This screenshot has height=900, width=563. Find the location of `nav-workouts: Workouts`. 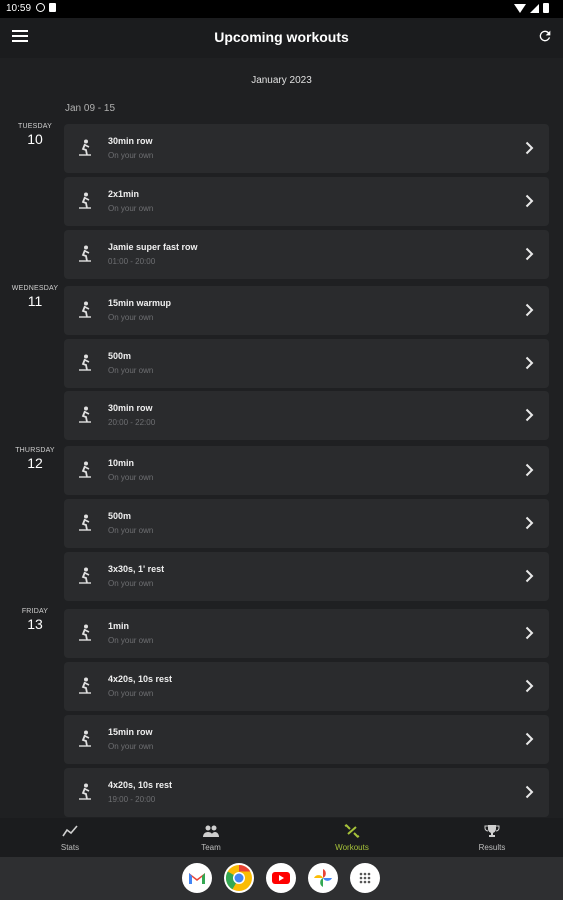

nav-workouts: Workouts is located at coordinates (352, 837).